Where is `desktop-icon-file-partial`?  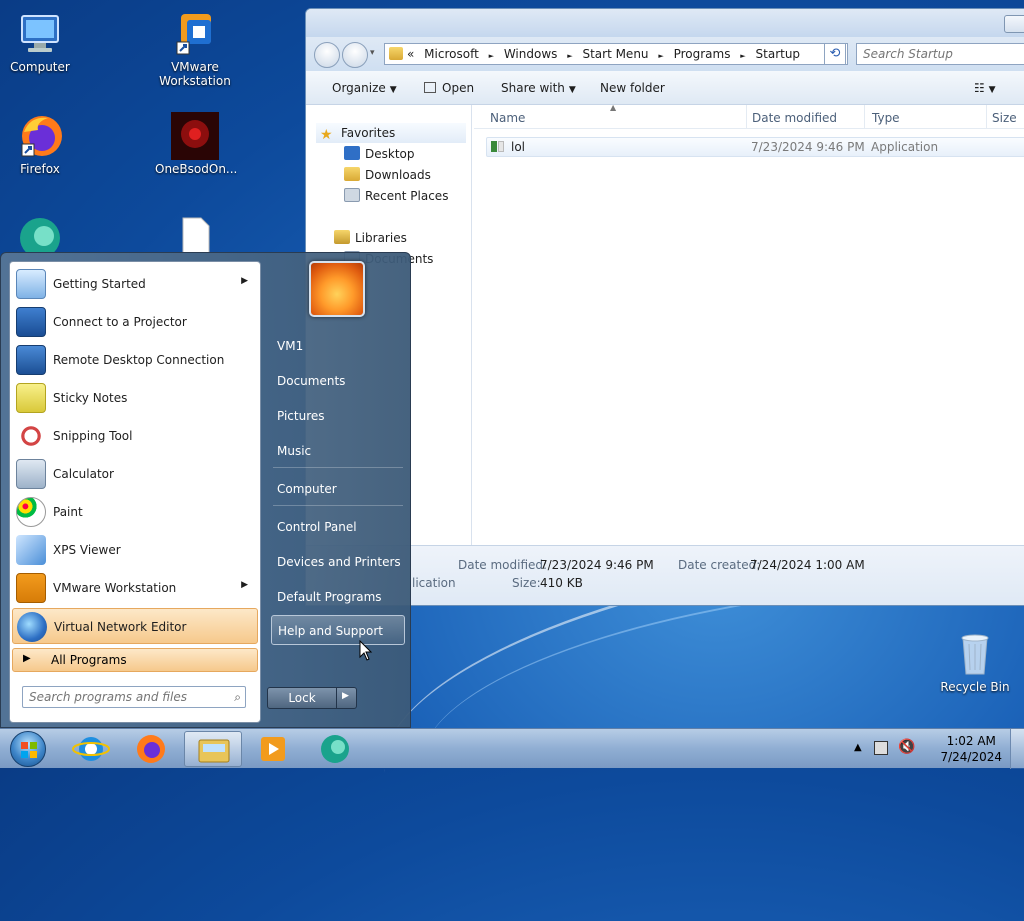 desktop-icon-file-partial is located at coordinates (195, 233).